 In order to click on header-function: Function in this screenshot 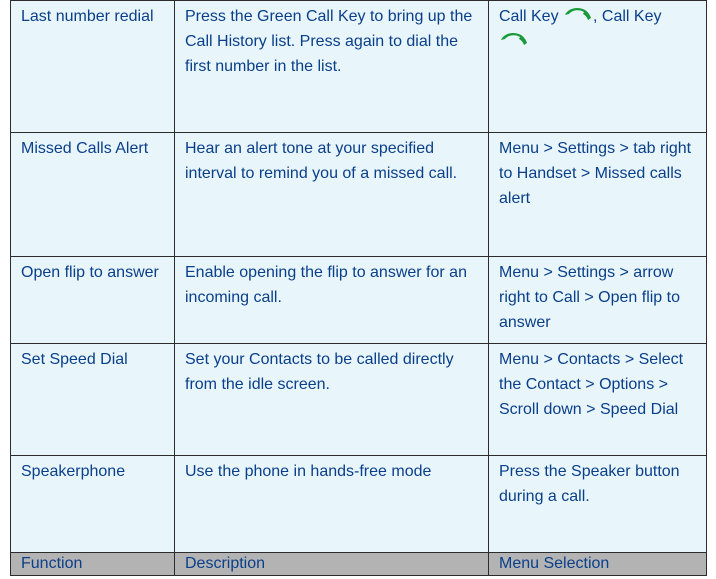, I will do `click(92, 564)`.